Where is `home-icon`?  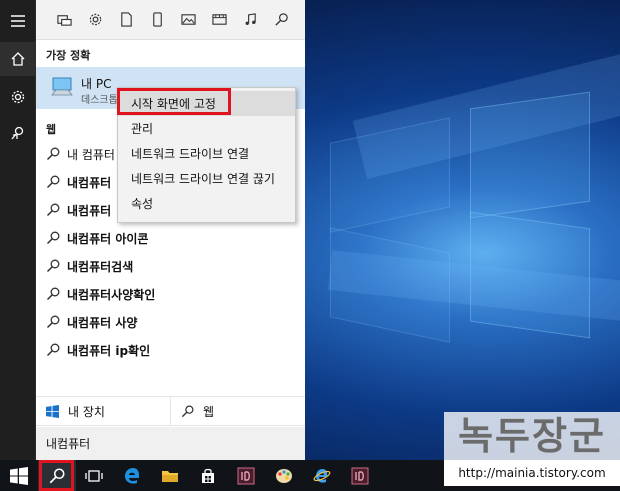
home-icon is located at coordinates (18, 59).